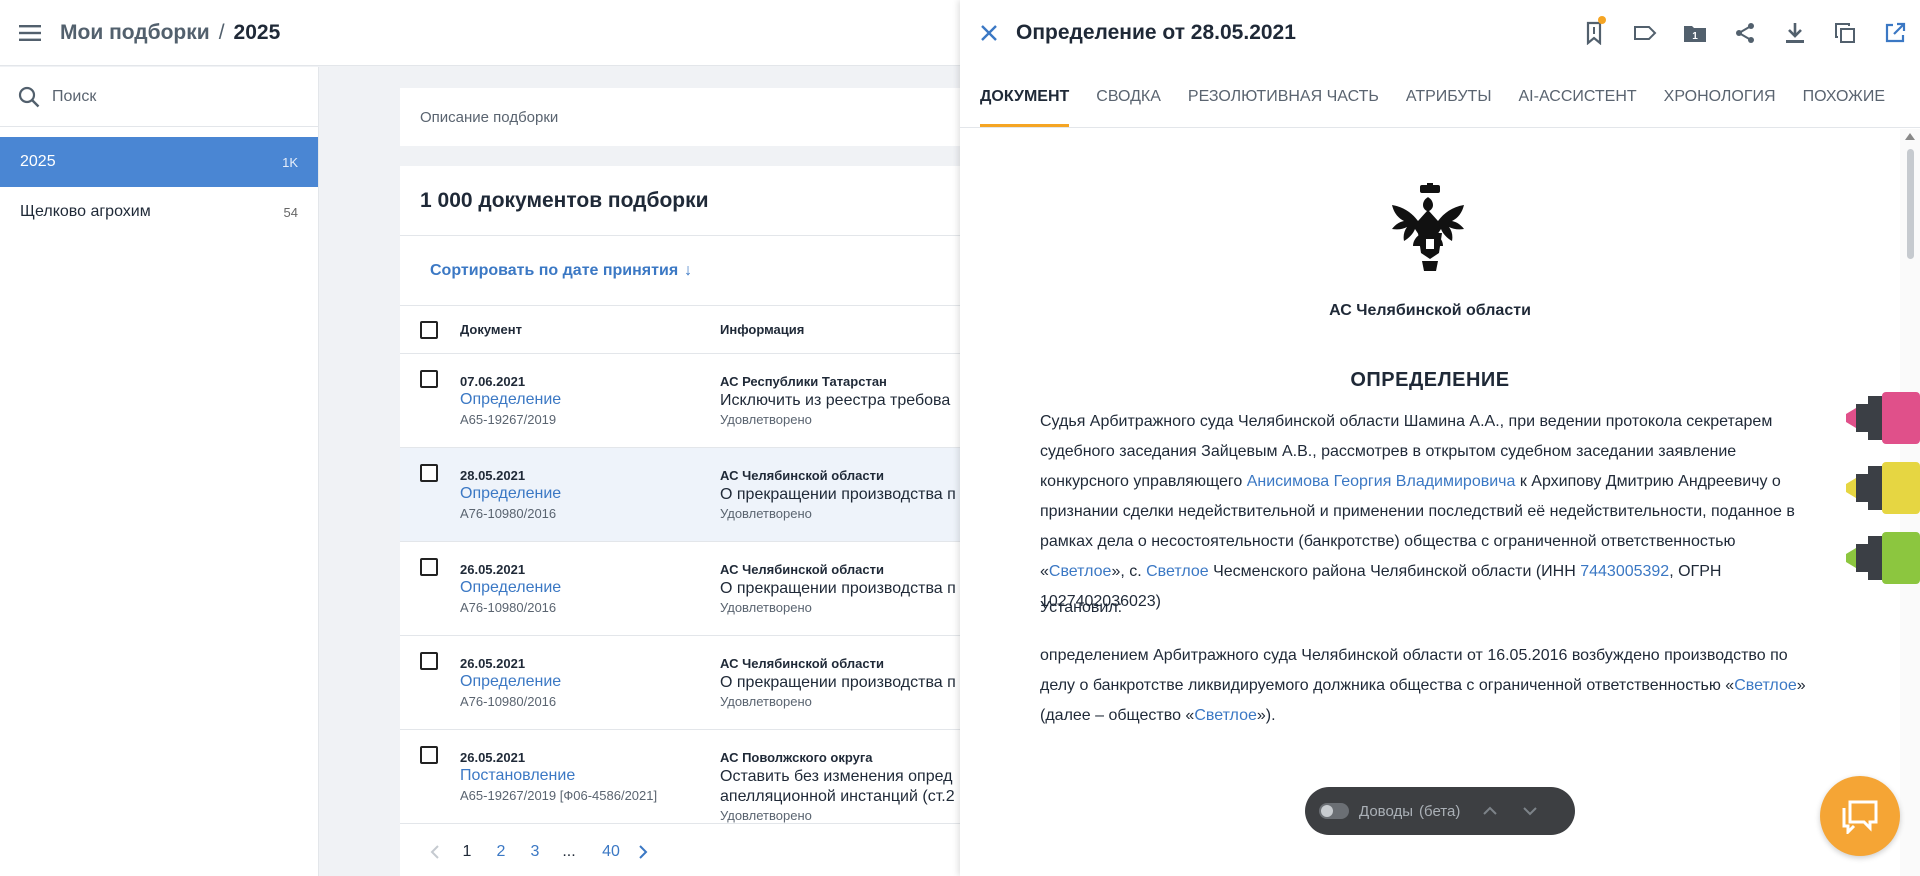  What do you see at coordinates (1081, 607) in the screenshot?
I see `document-paragraph-2: Установил:` at bounding box center [1081, 607].